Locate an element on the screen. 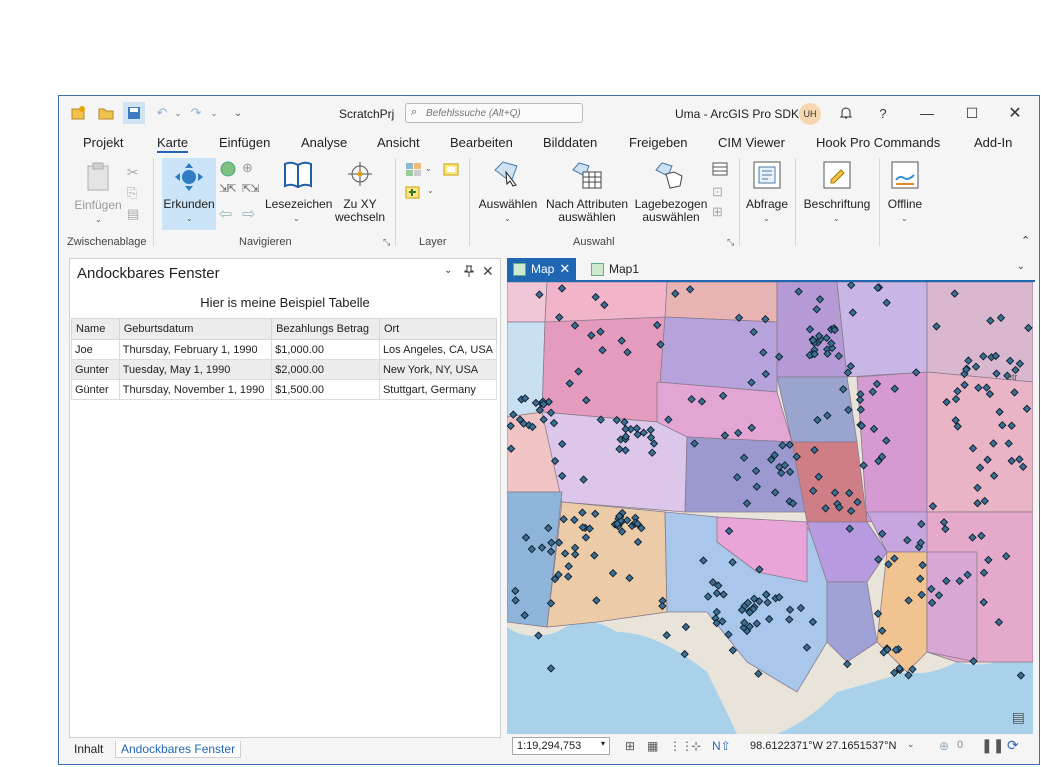 Image resolution: width=1041 pixels, height=767 pixels. pane-options-chevron-icon: ⌄ is located at coordinates (448, 270).